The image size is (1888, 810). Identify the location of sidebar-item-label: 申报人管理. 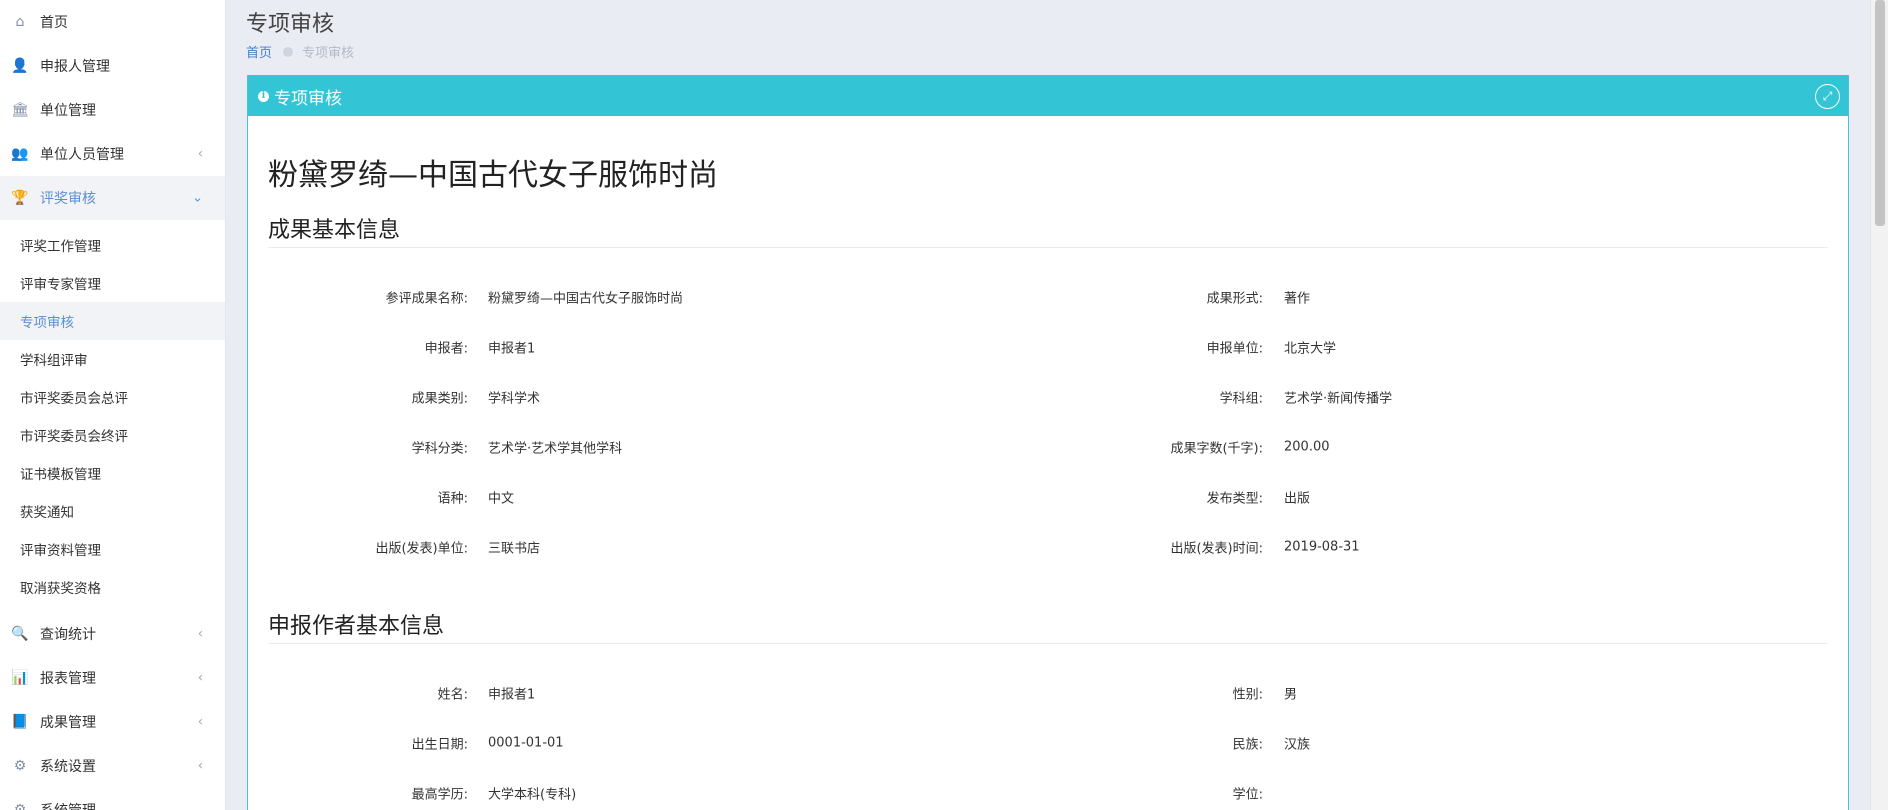
(75, 67).